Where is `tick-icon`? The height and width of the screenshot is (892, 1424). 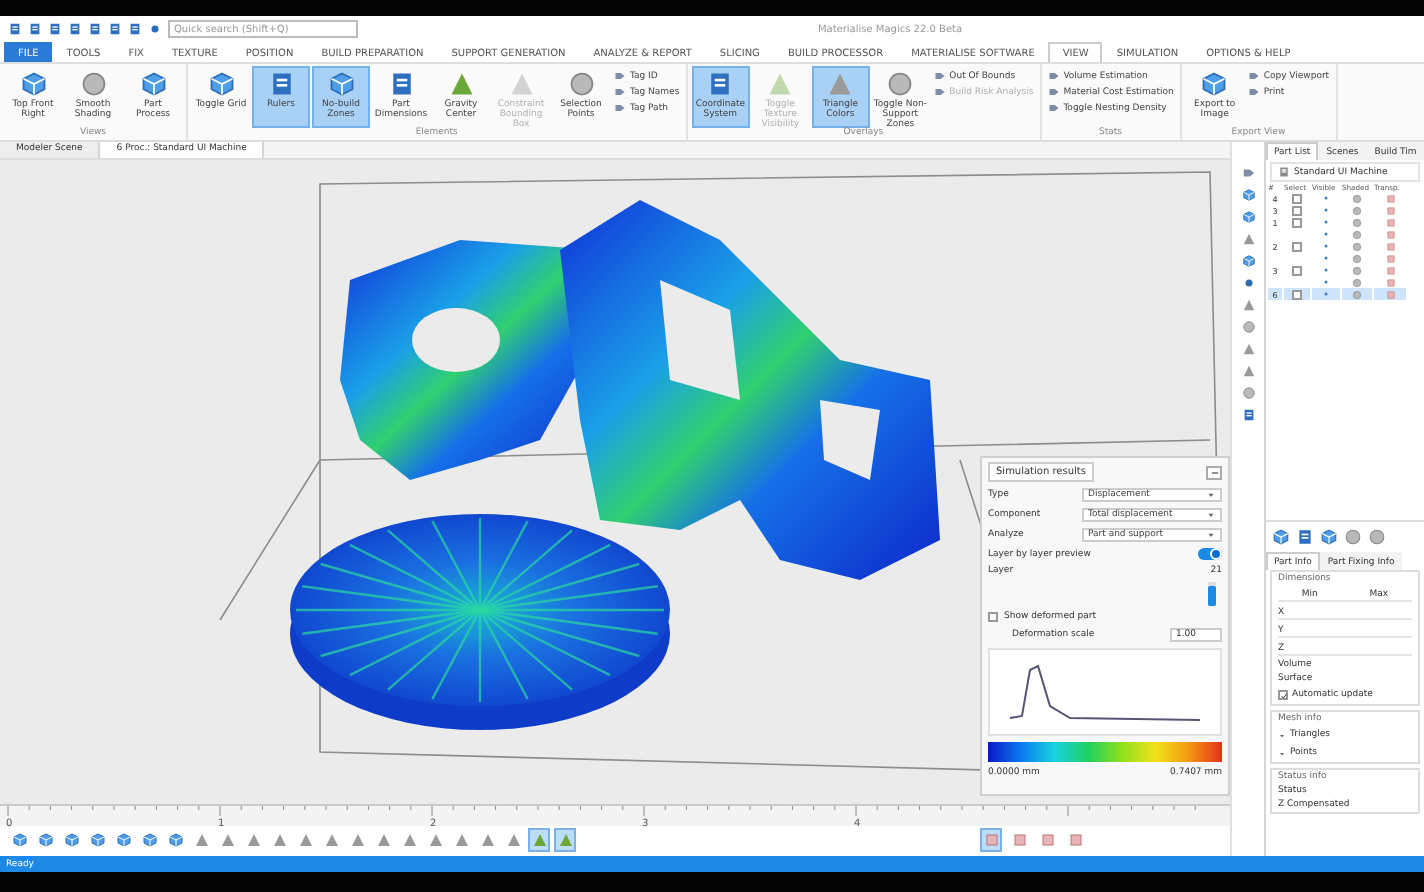 tick-icon is located at coordinates (1283, 695).